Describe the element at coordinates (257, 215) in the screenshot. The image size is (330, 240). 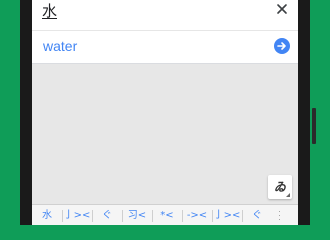
I see `candidate-8: ぐ` at that location.